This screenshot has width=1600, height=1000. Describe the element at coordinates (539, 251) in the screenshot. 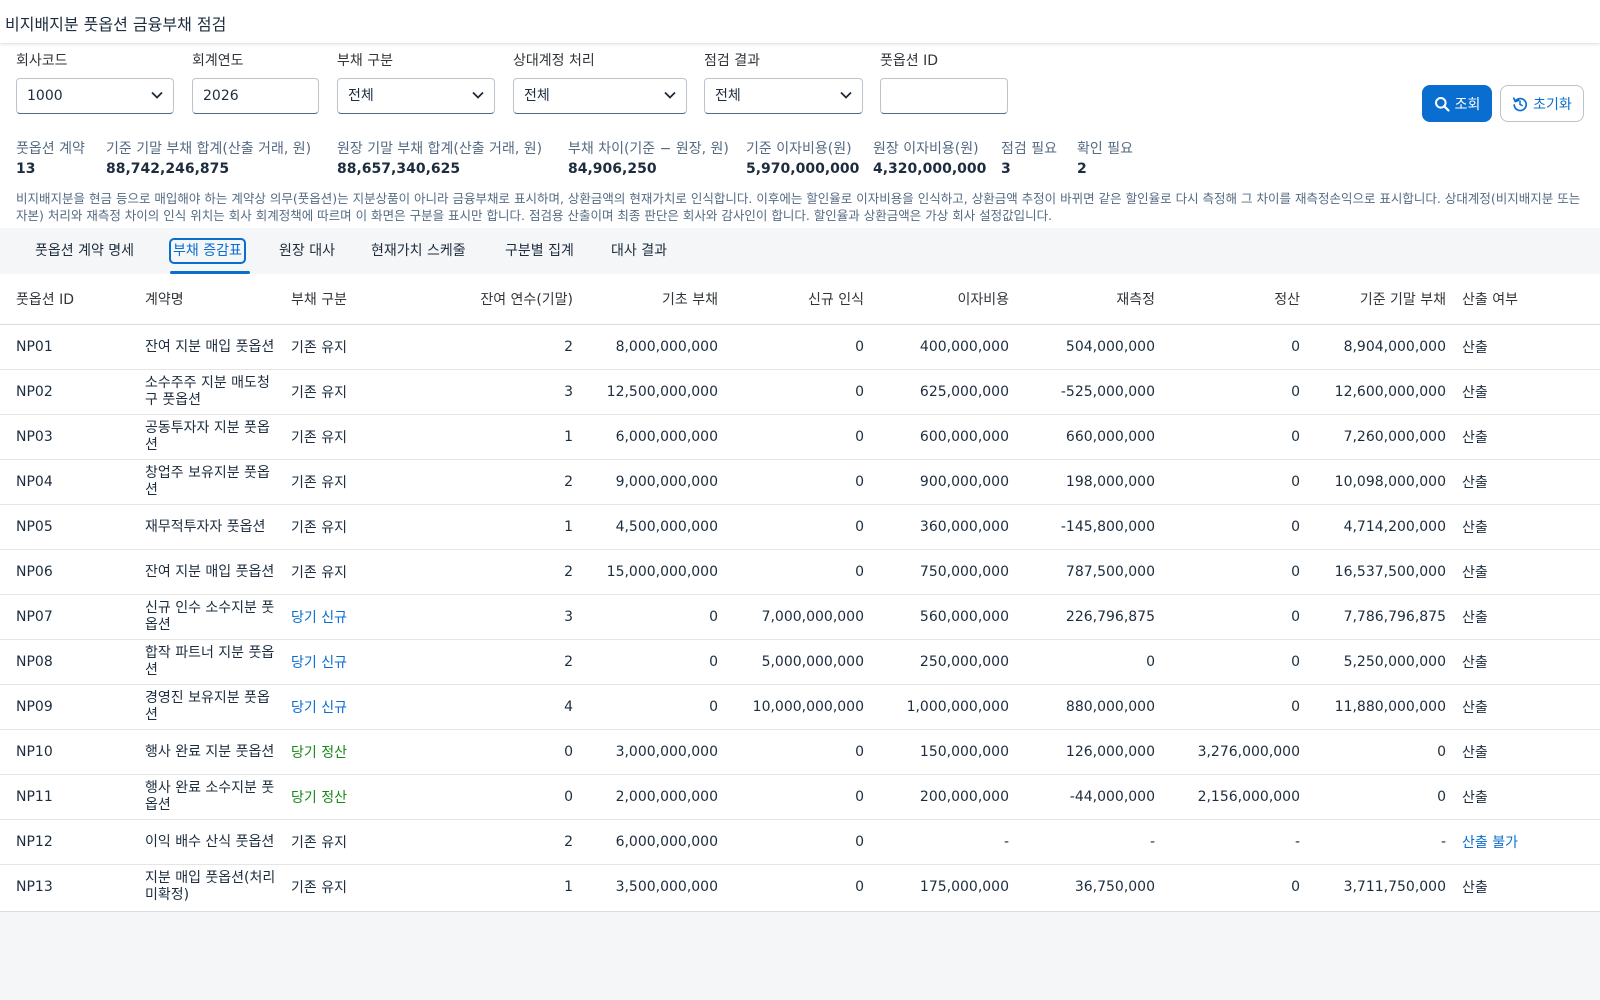

I see `tab-category-summary: 구분별 집계` at that location.